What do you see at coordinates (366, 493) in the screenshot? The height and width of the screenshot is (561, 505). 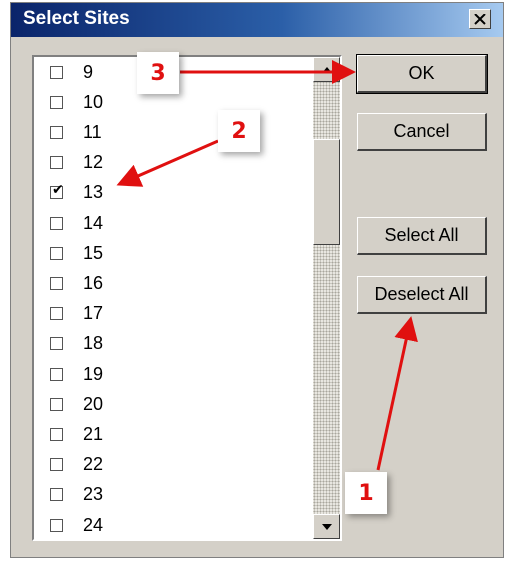 I see `callout-step-1: 1` at bounding box center [366, 493].